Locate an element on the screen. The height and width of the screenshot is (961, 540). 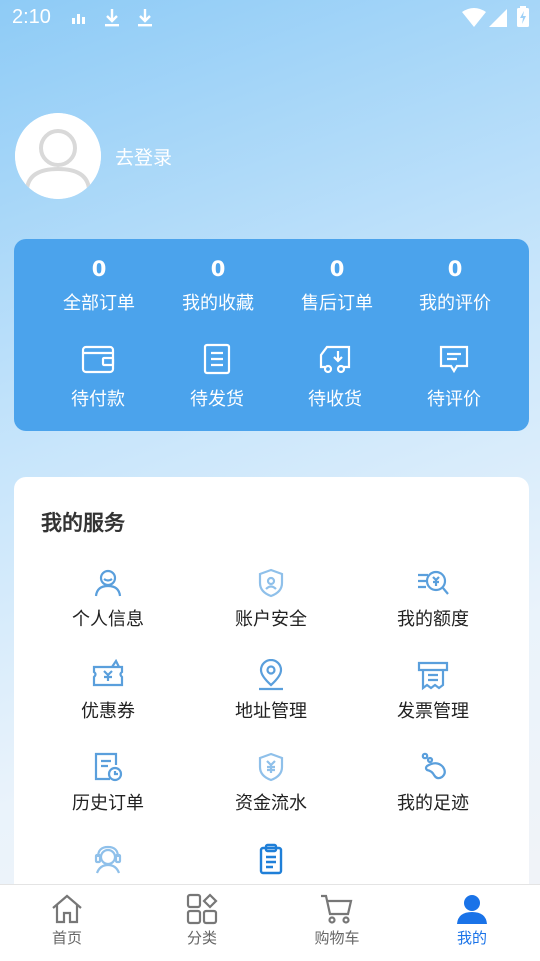
battery-icon is located at coordinates (523, 16).